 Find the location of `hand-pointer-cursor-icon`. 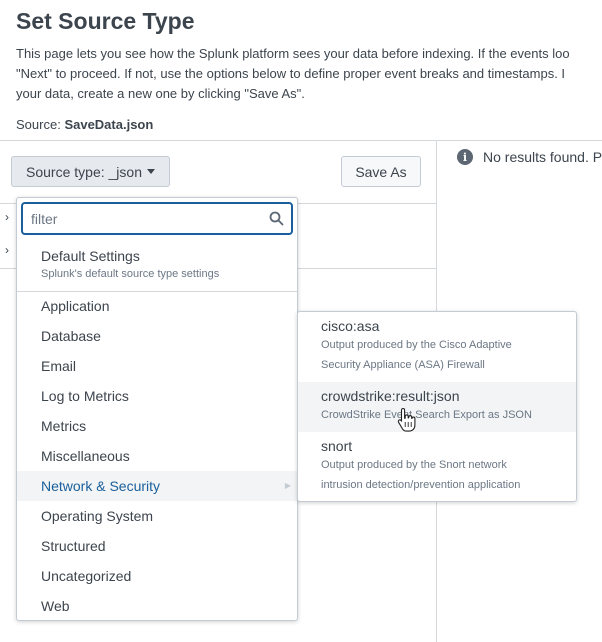

hand-pointer-cursor-icon is located at coordinates (406, 419).